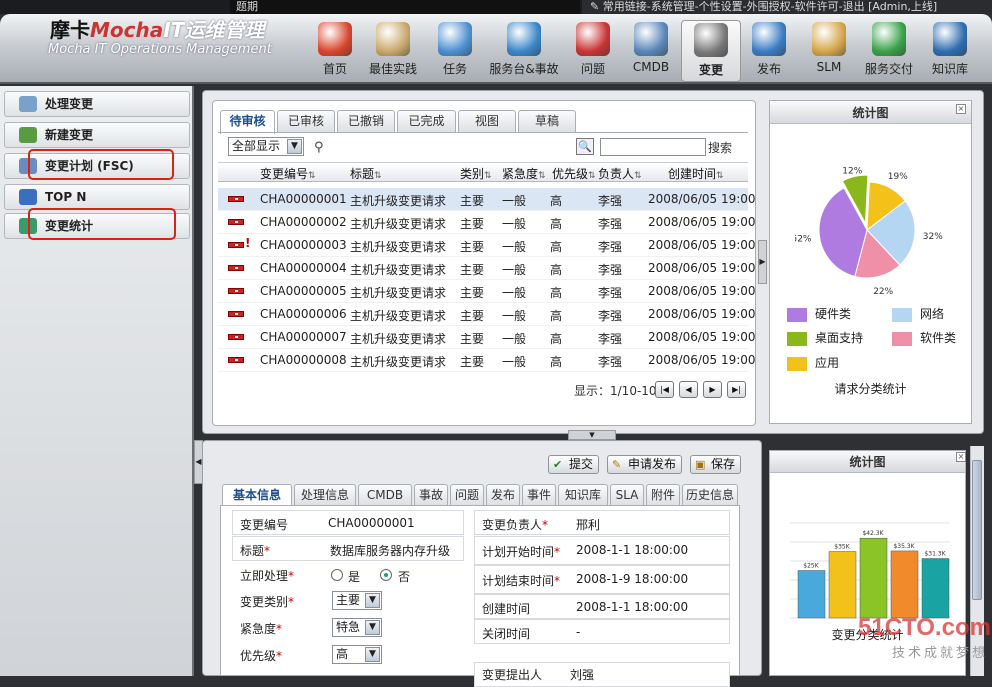 This screenshot has width=992, height=687. I want to click on nav-item-task: 任务, so click(455, 51).